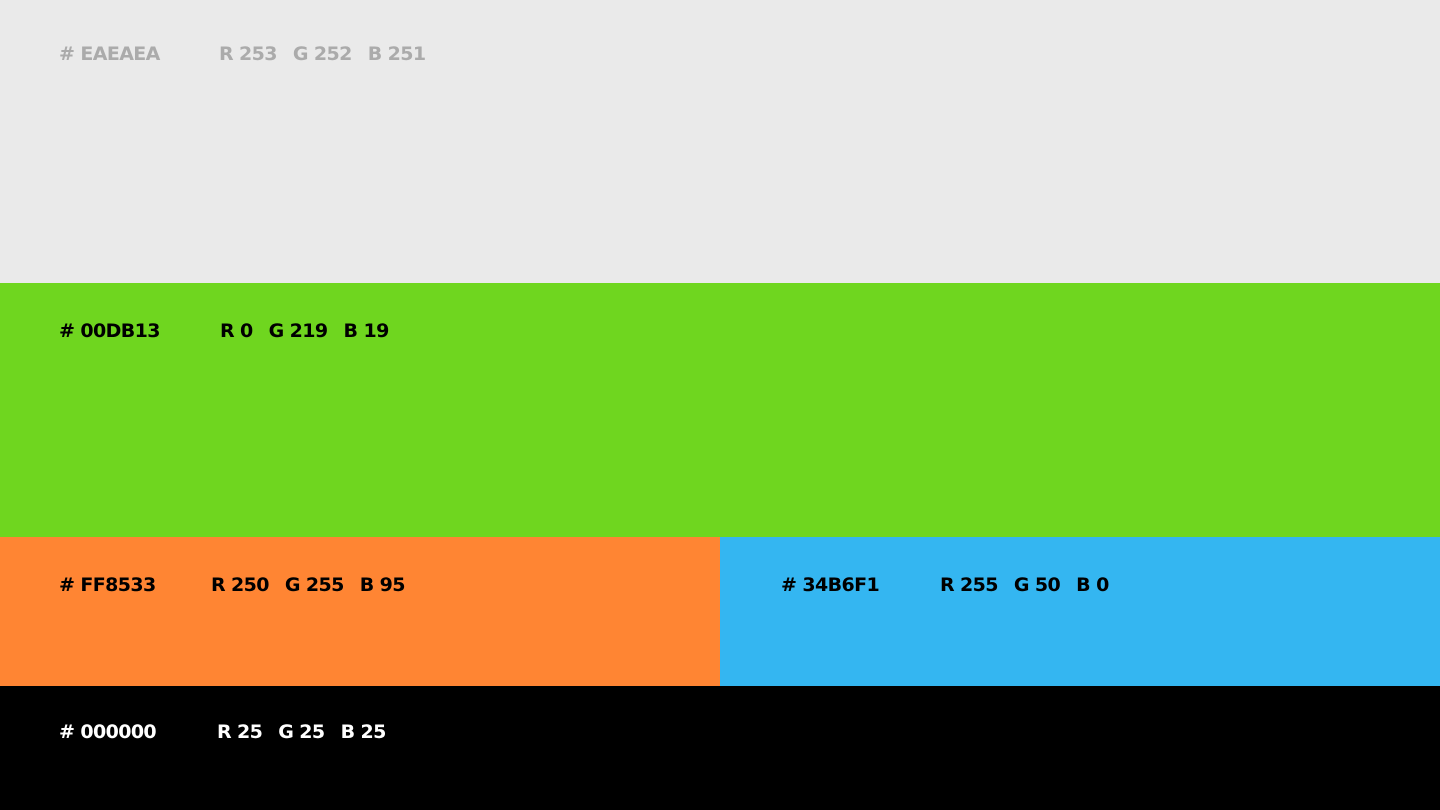  What do you see at coordinates (248, 54) in the screenshot?
I see `red-value: R 253` at bounding box center [248, 54].